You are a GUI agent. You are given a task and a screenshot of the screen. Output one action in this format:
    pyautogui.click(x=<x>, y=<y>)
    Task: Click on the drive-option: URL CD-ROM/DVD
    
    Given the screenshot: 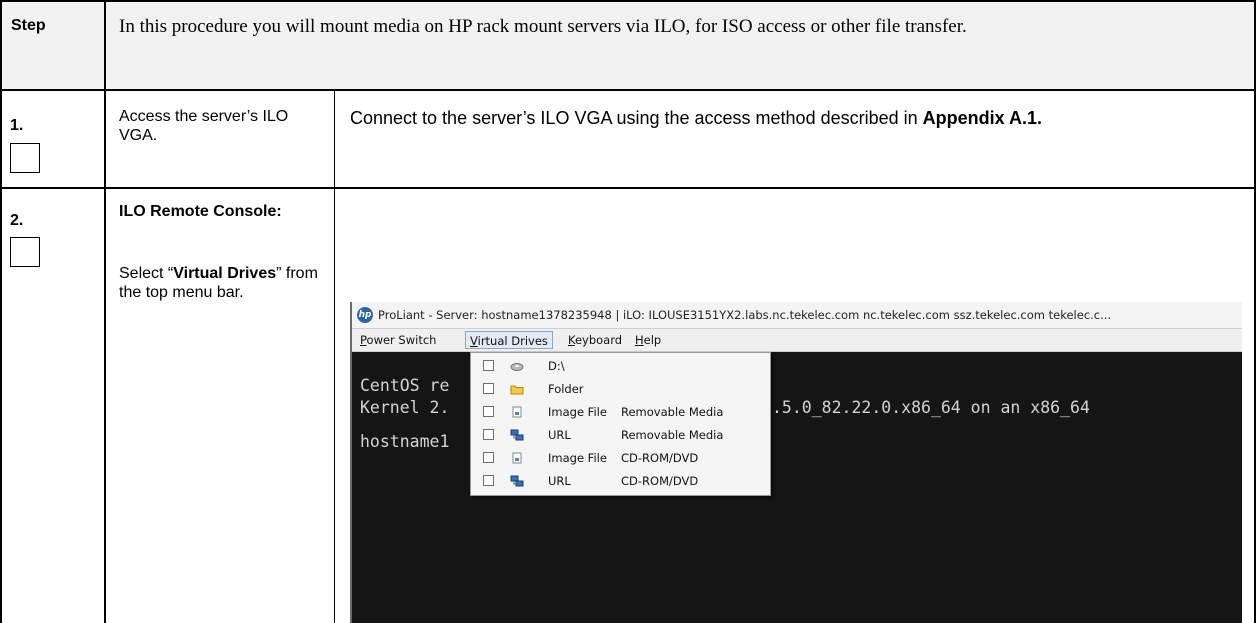 What is the action you would take?
    pyautogui.click(x=620, y=481)
    